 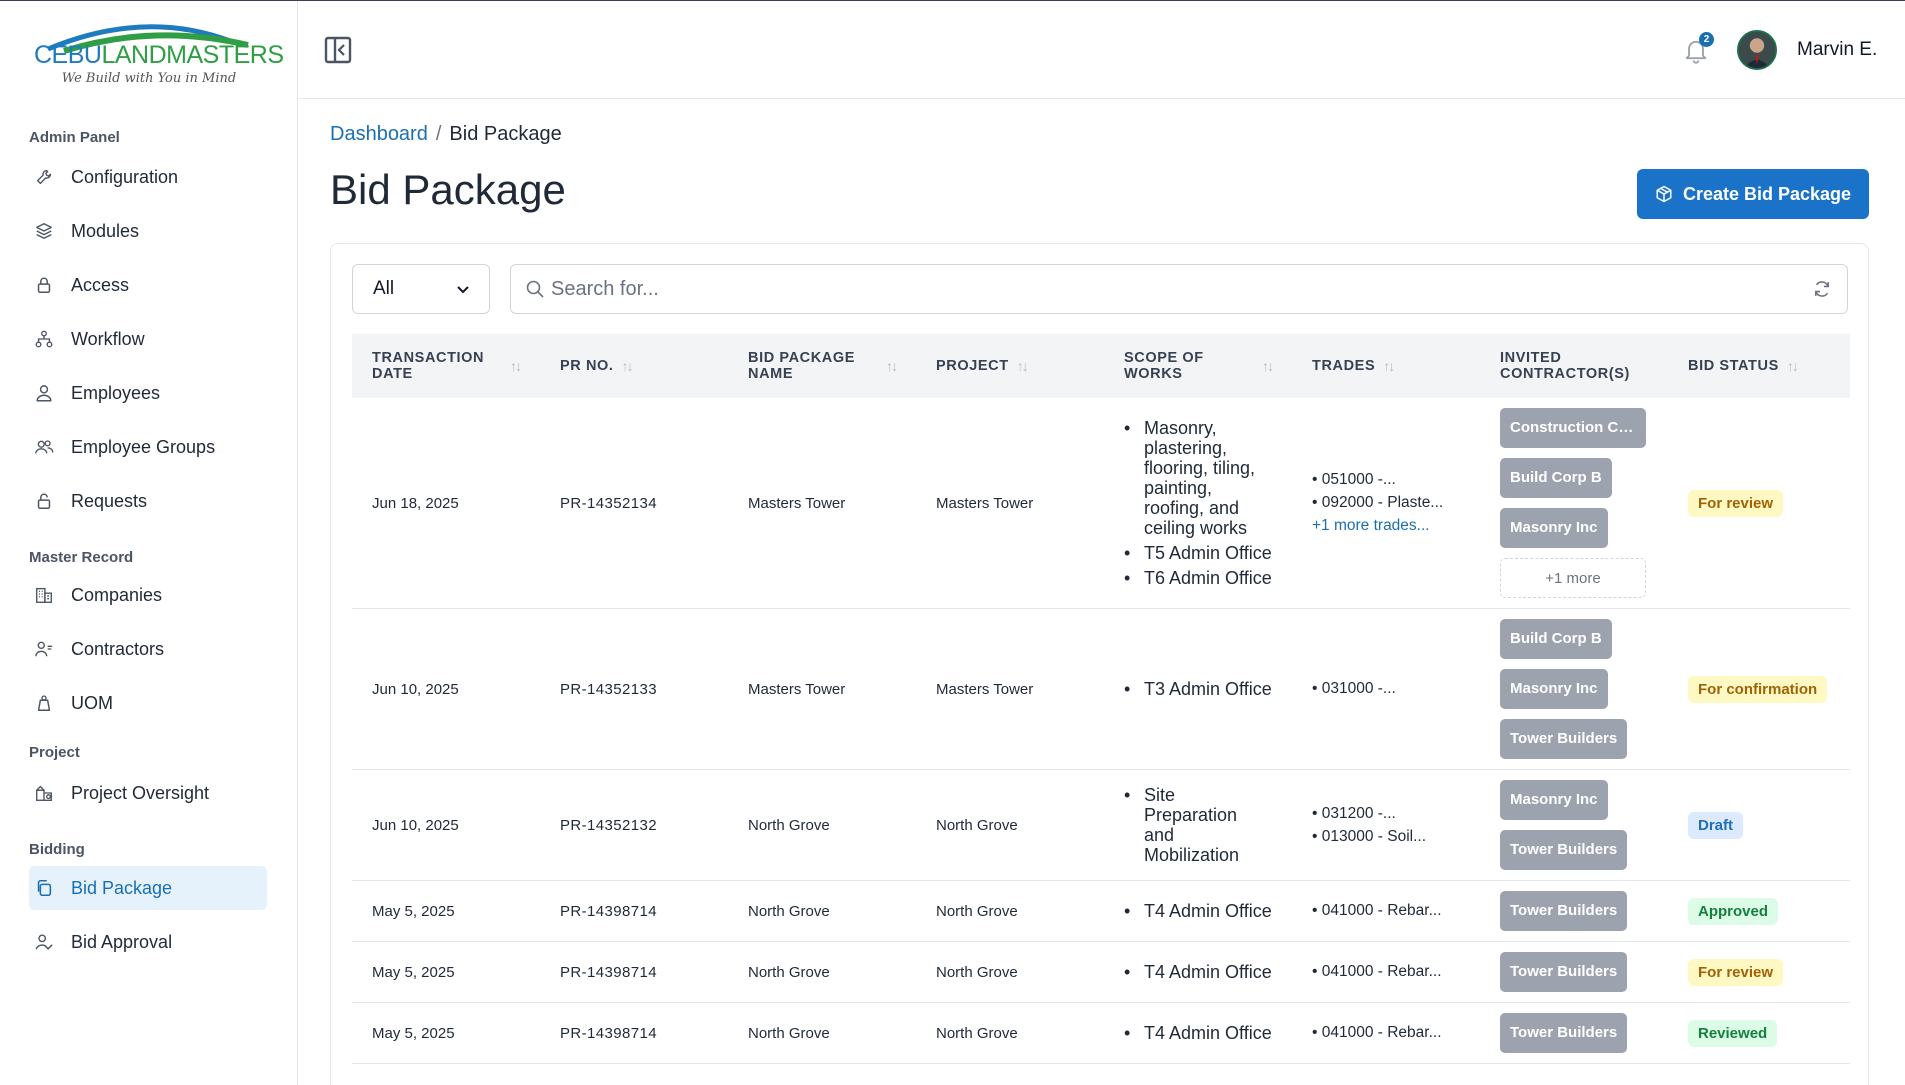 I want to click on refresh-icon, so click(x=1822, y=289).